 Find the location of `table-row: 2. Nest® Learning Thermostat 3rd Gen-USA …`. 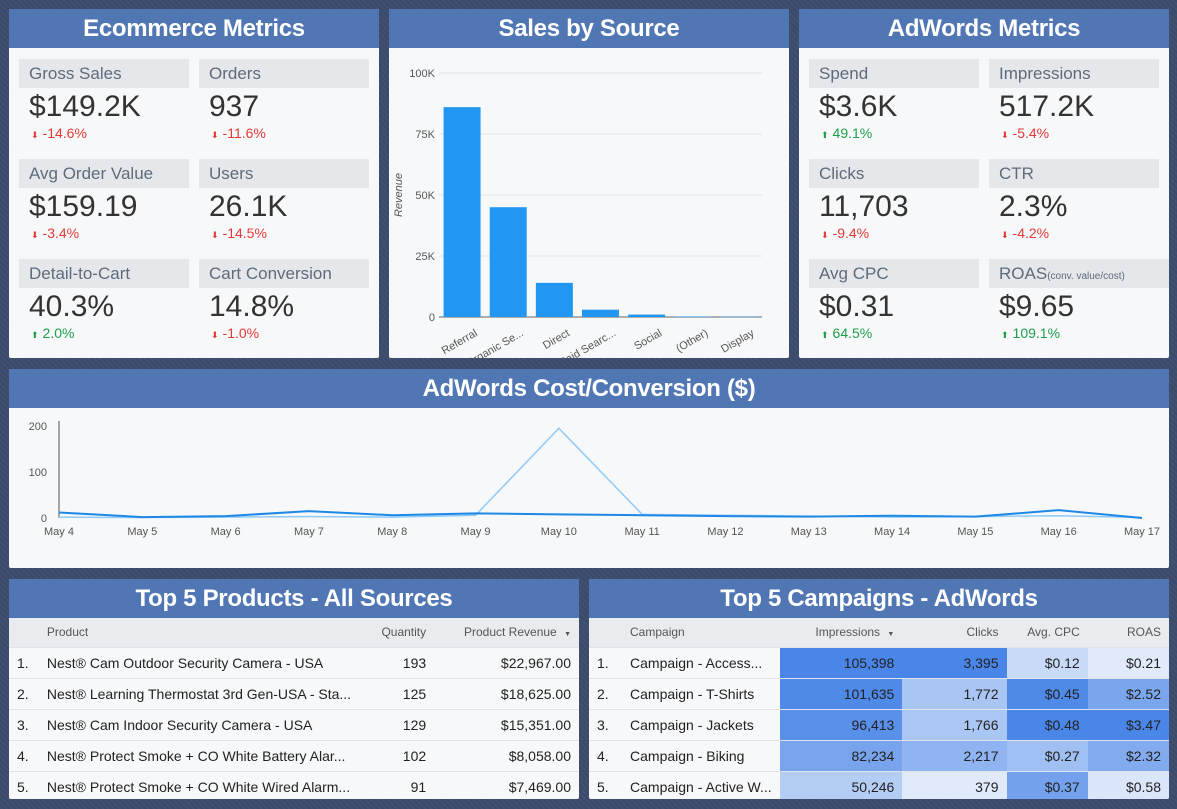

table-row: 2. Nest® Learning Thermostat 3rd Gen-USA … is located at coordinates (294, 693).